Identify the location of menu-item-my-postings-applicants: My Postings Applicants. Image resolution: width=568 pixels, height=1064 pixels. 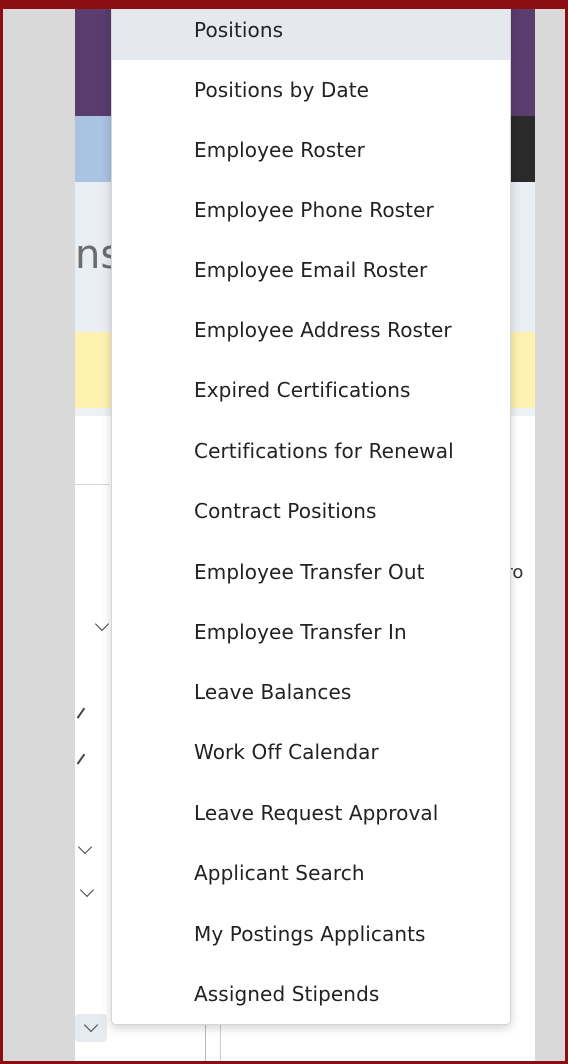
(311, 934).